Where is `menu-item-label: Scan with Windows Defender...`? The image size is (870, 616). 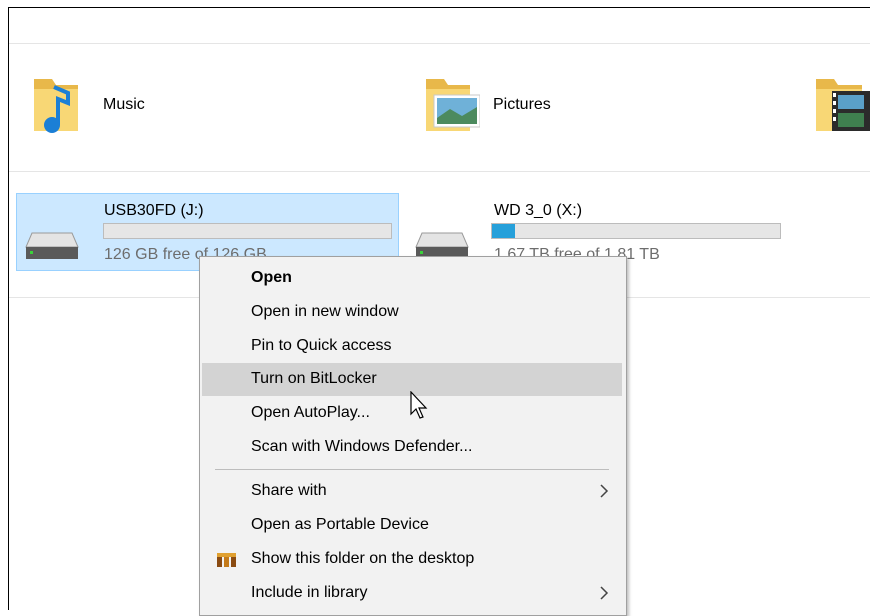 menu-item-label: Scan with Windows Defender... is located at coordinates (362, 446).